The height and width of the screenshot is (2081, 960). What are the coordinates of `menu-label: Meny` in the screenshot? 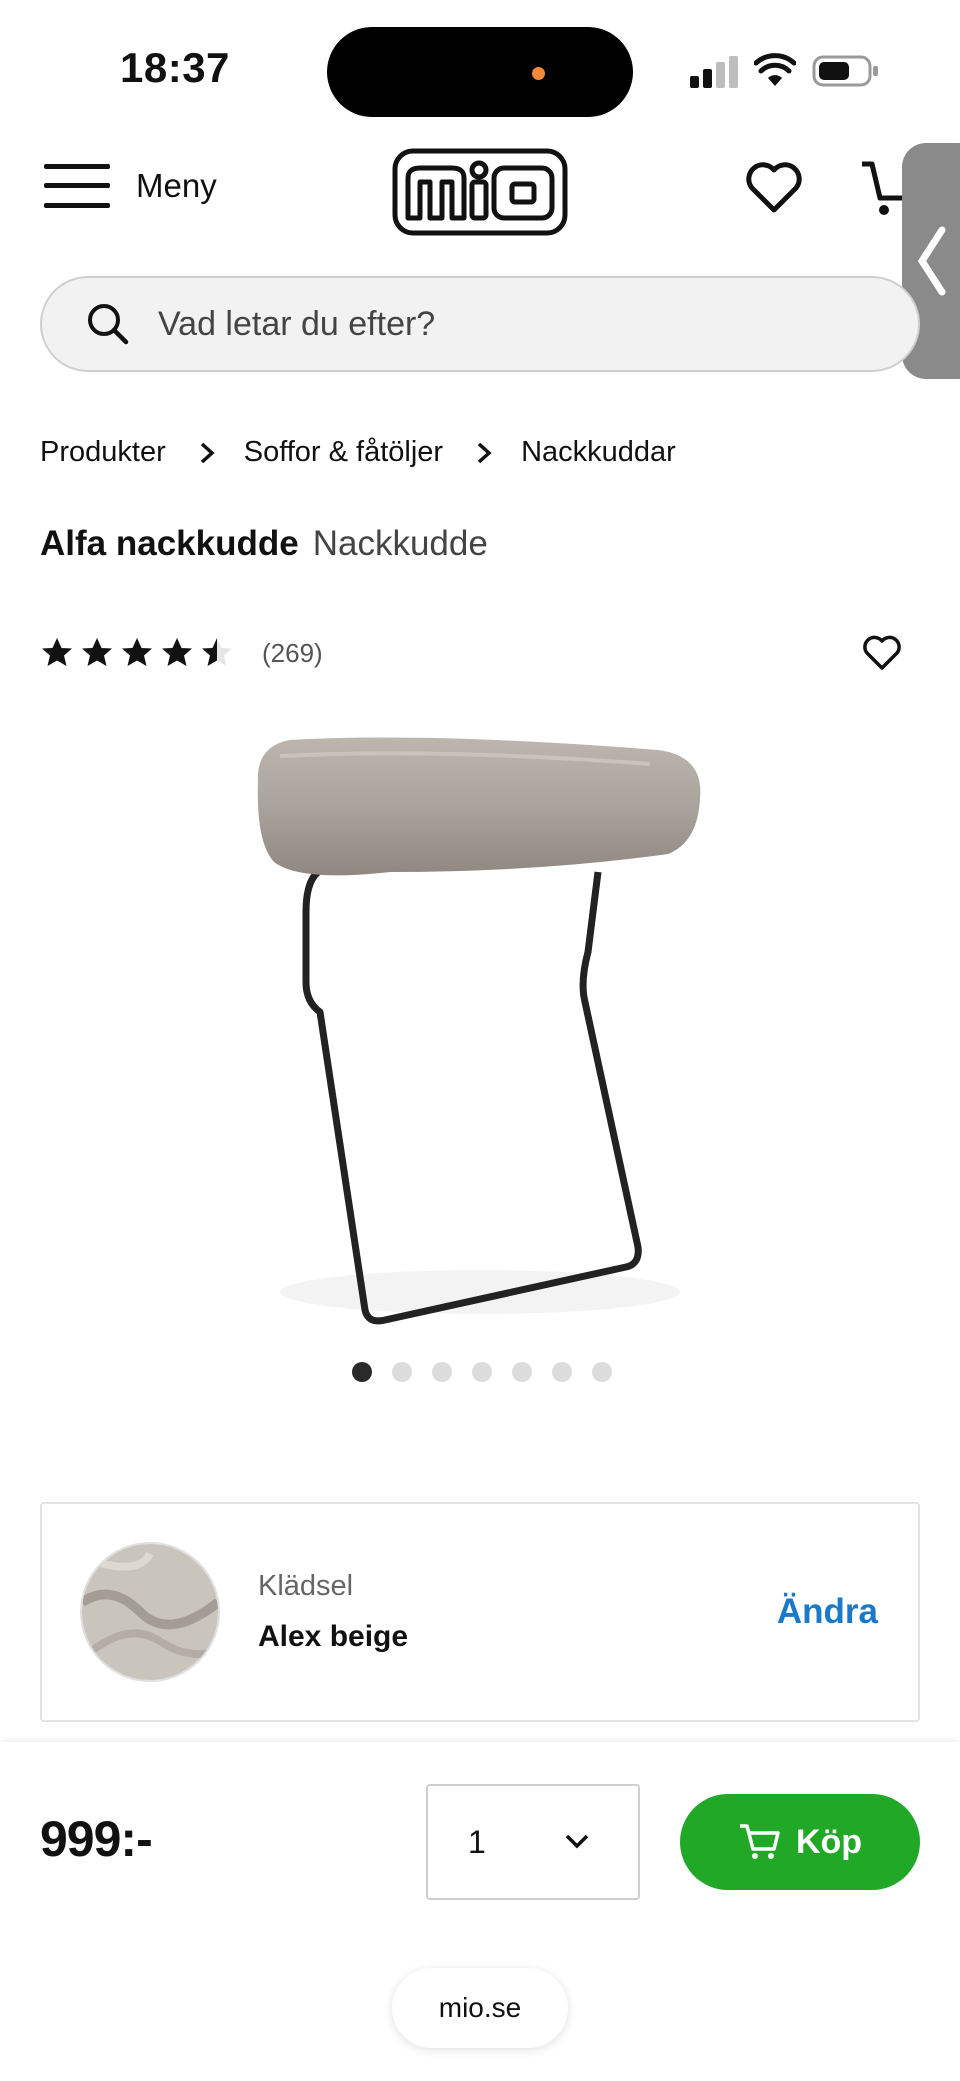 It's located at (176, 185).